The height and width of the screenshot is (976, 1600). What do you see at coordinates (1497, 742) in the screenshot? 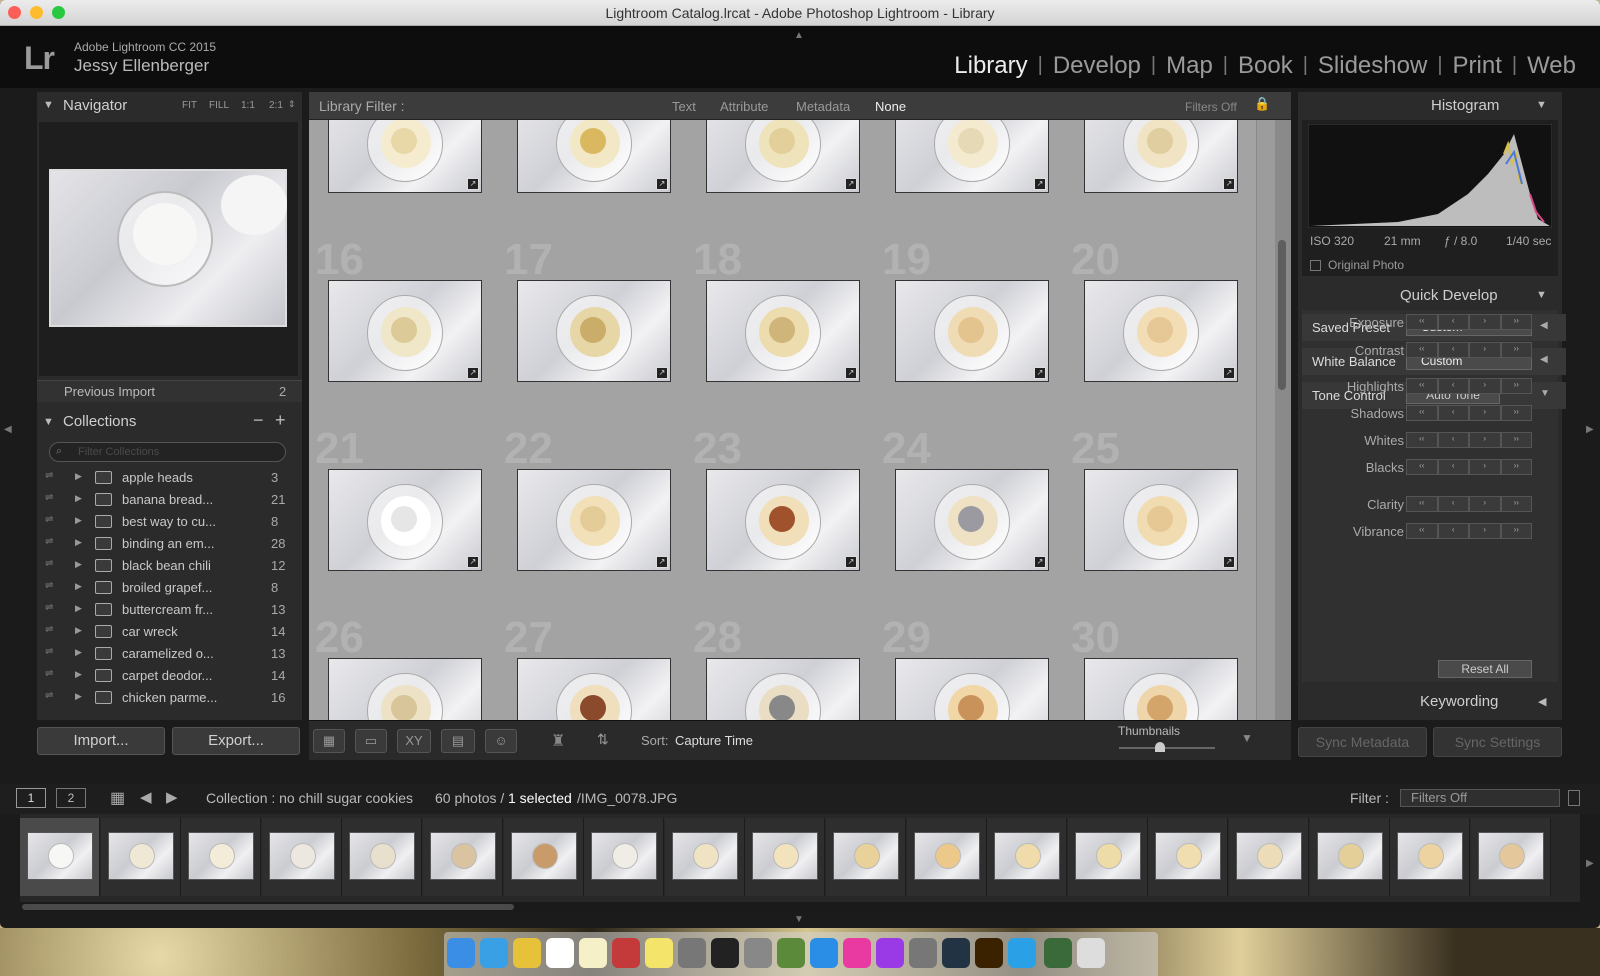
I see `sync-settings-button: Sync Settings` at bounding box center [1497, 742].